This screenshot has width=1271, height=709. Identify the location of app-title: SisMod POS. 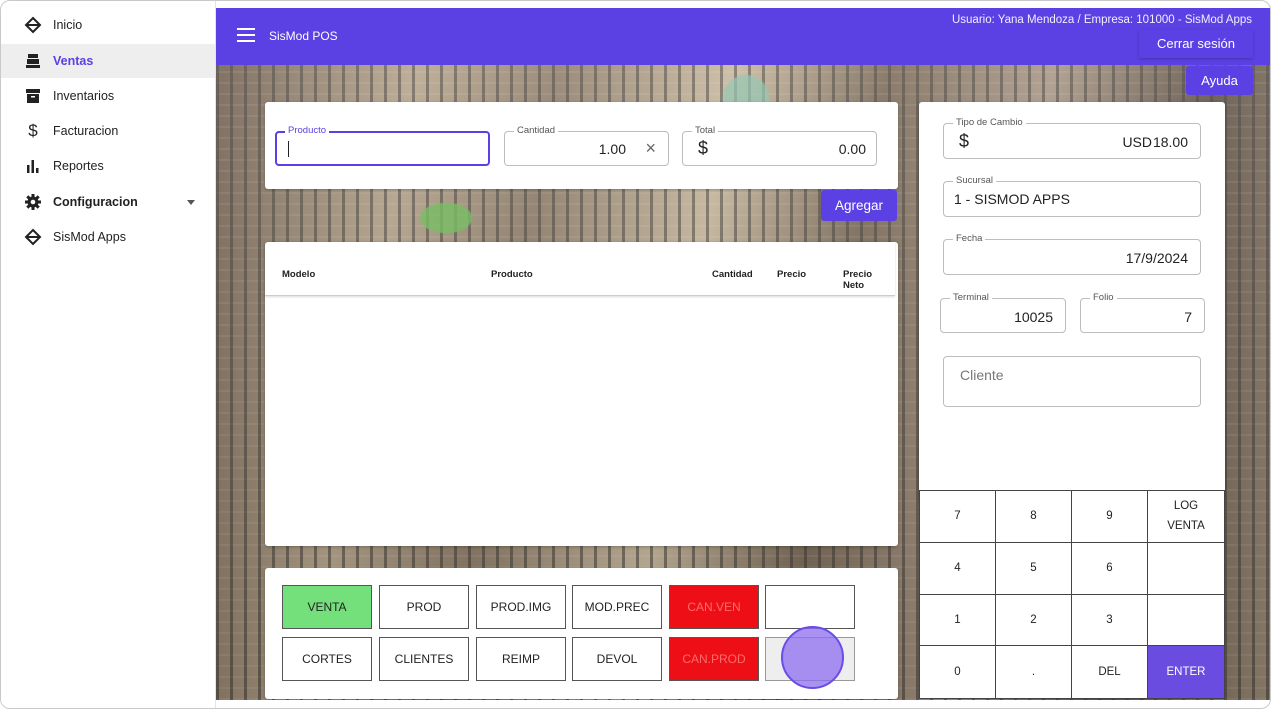
(303, 36).